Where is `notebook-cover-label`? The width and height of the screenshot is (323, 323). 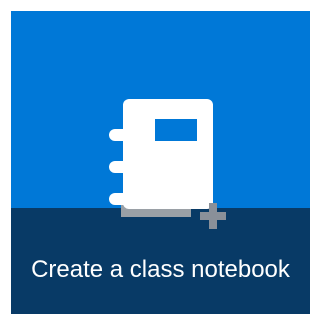
notebook-cover-label is located at coordinates (176, 130).